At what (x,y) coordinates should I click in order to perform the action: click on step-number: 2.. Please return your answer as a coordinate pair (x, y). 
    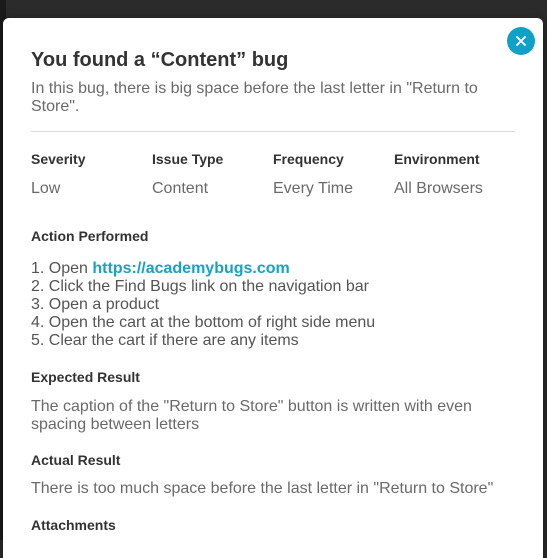
    Looking at the image, I should click on (38, 286).